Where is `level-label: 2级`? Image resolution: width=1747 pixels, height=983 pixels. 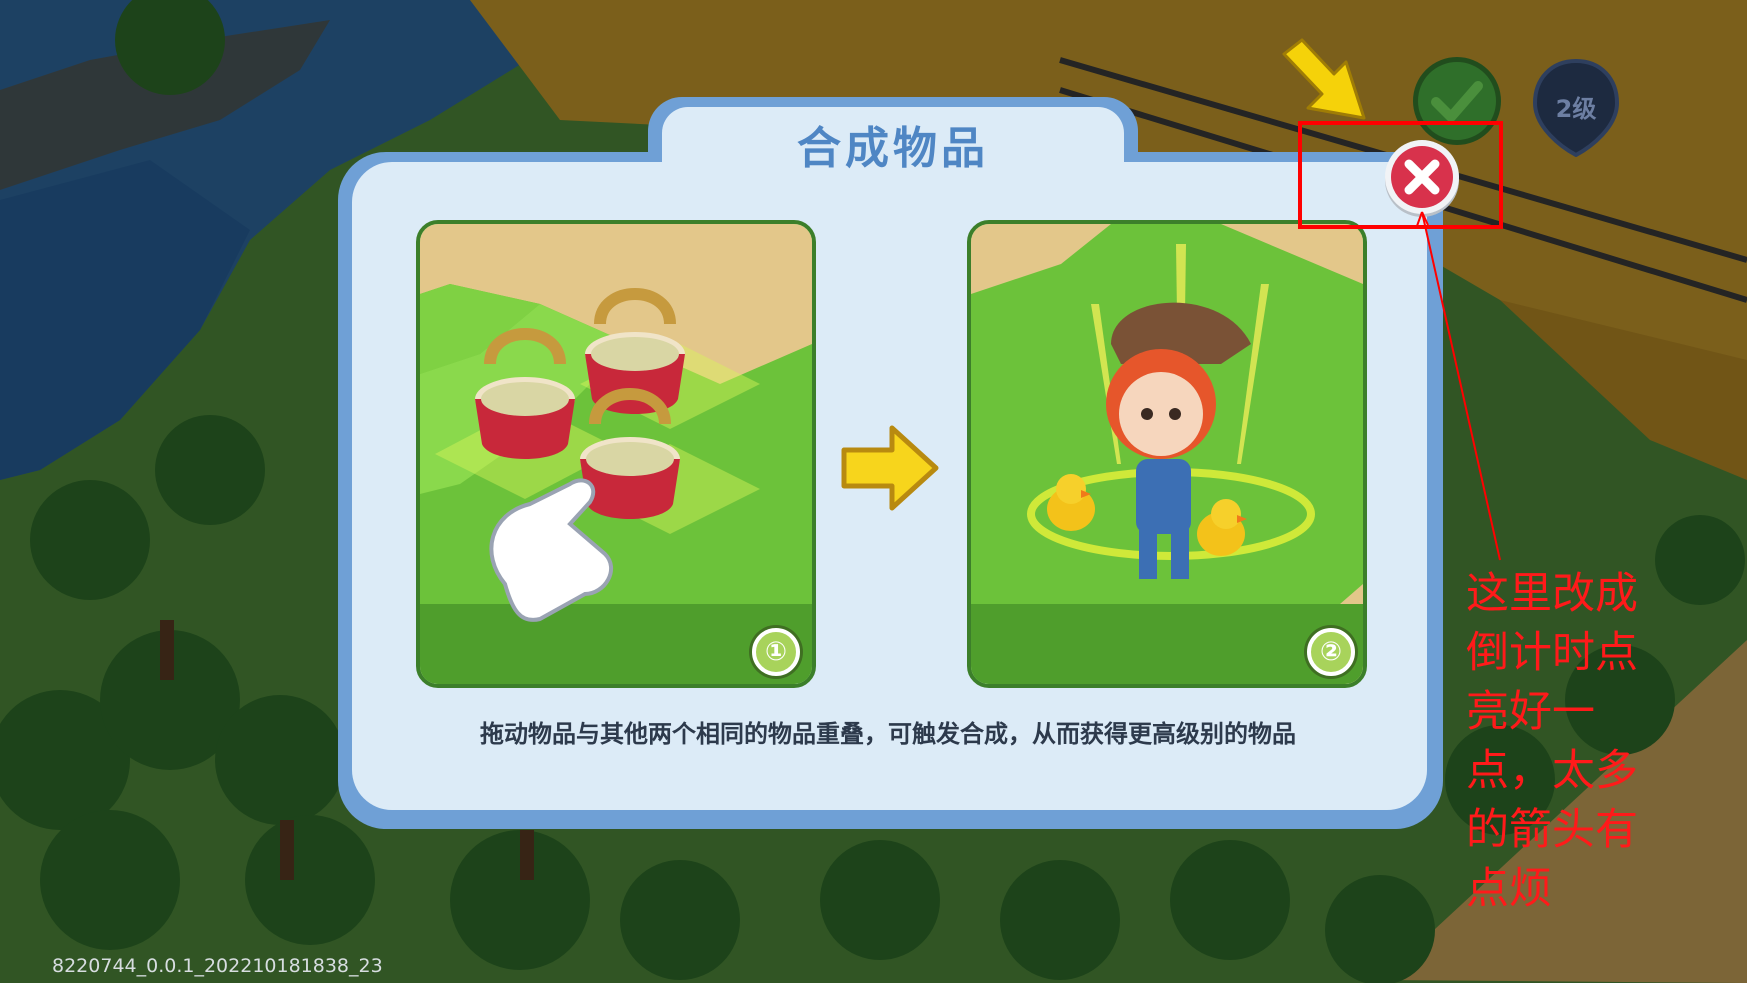
level-label: 2级 is located at coordinates (1576, 109).